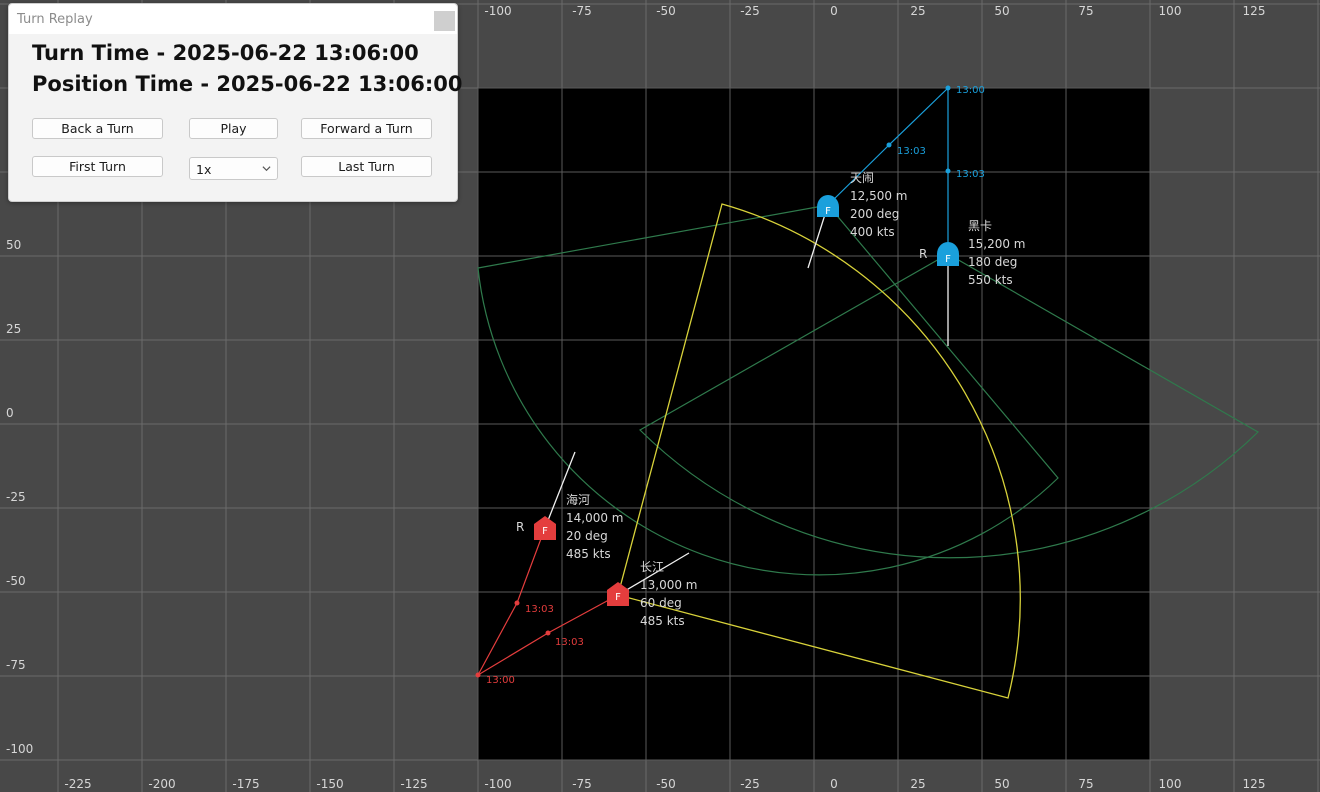 The width and height of the screenshot is (1320, 792). Describe the element at coordinates (366, 166) in the screenshot. I see `last-turn-button: Last Turn` at that location.